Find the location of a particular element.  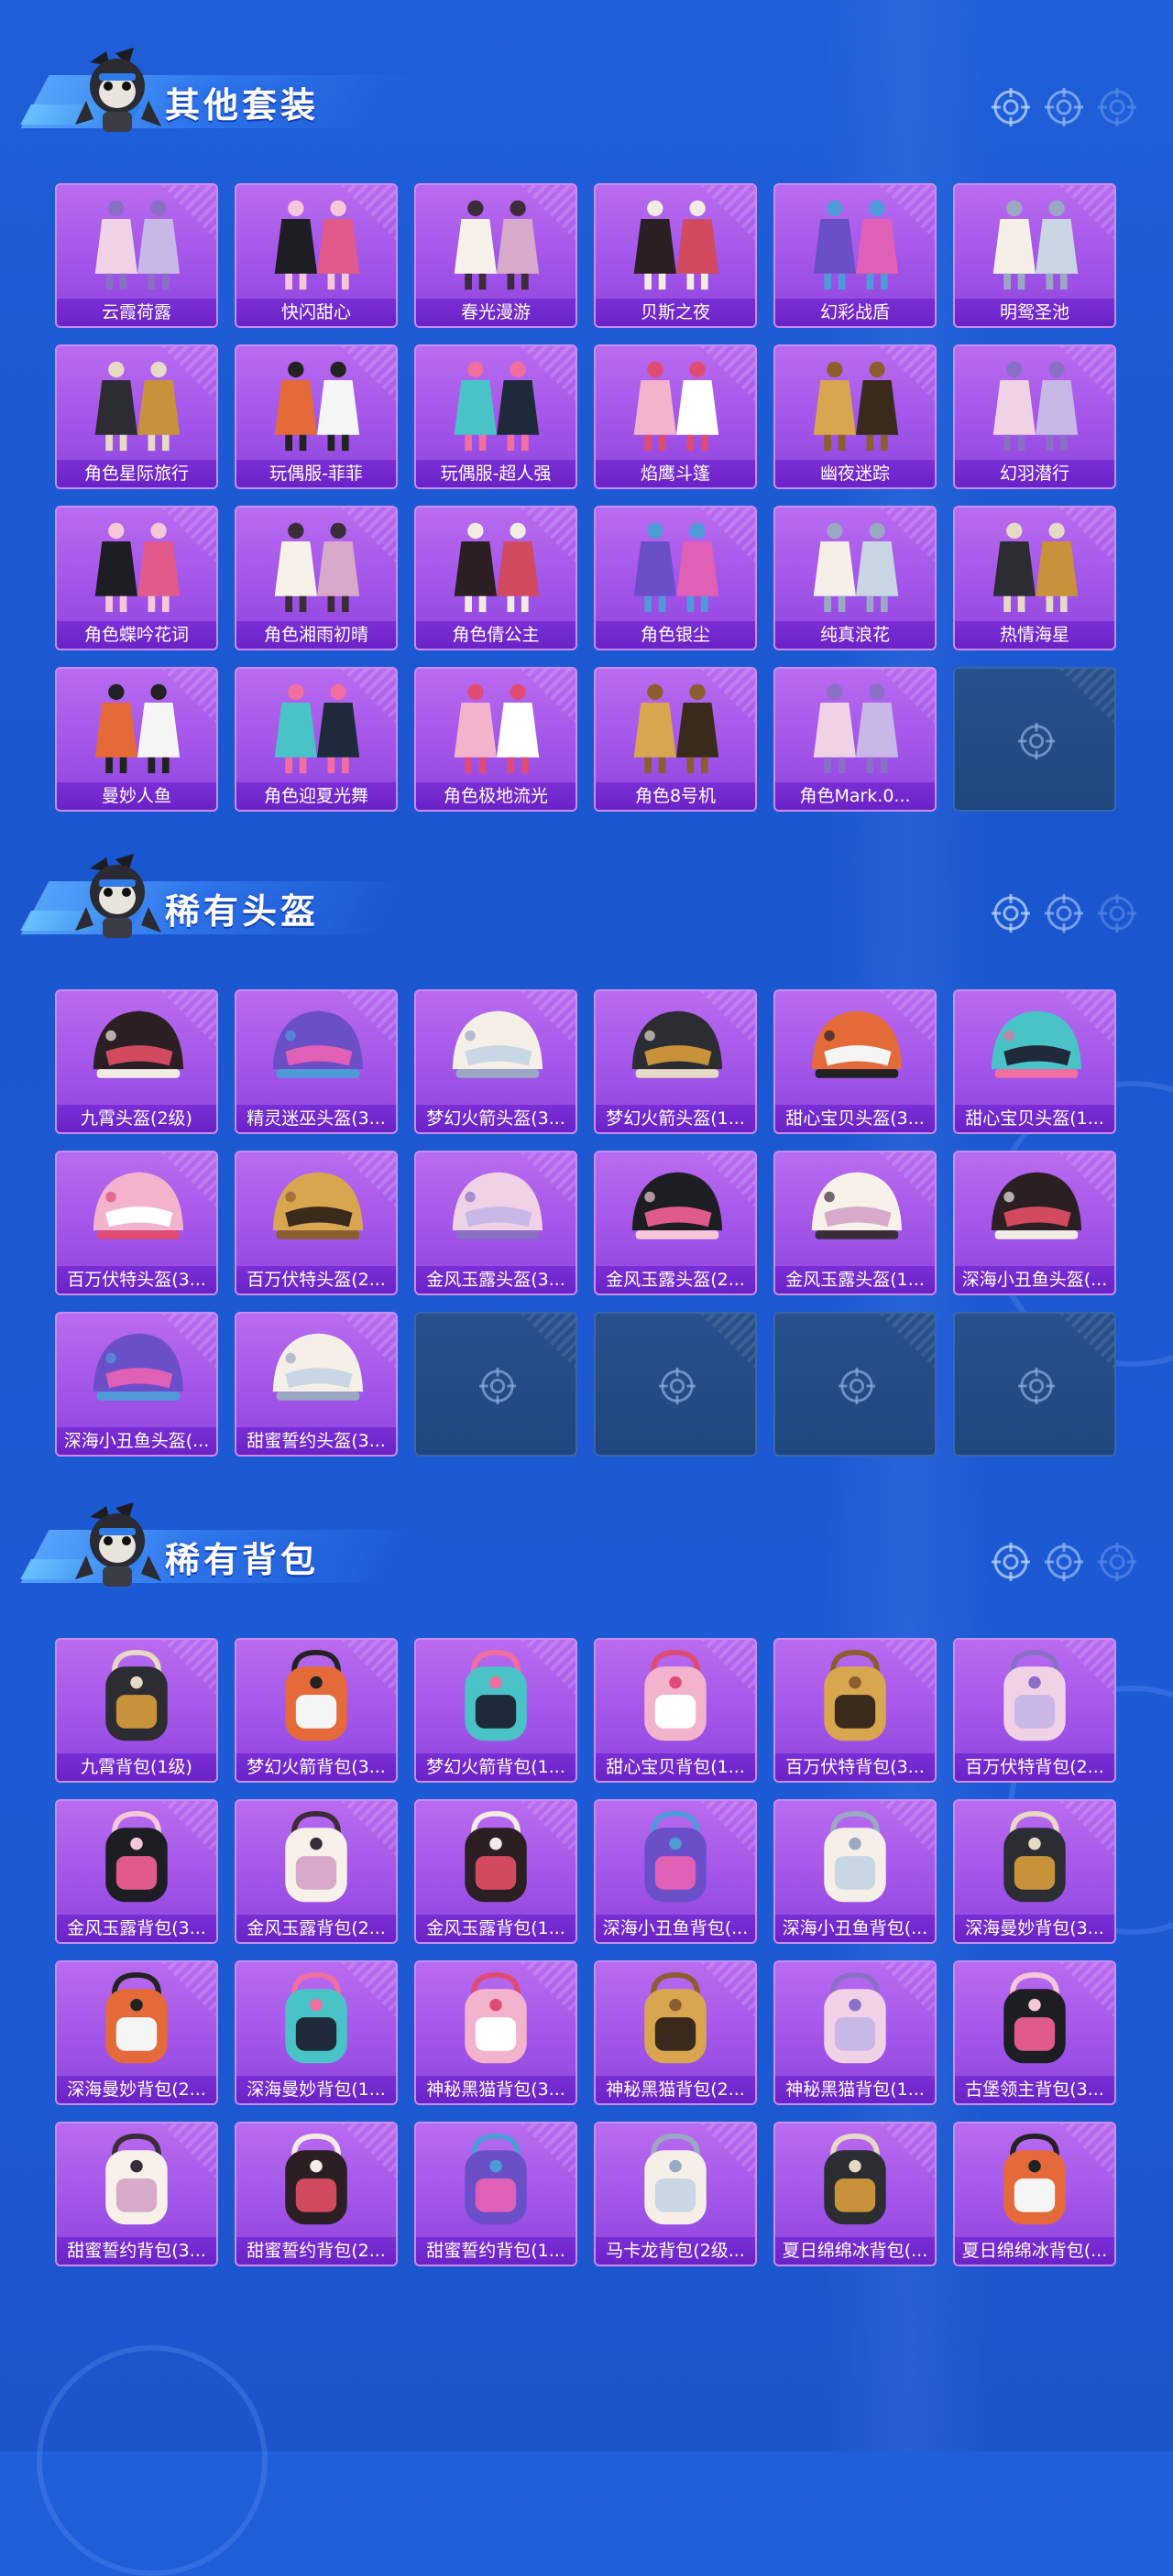

item-card: 幻羽潜行 is located at coordinates (1034, 417).